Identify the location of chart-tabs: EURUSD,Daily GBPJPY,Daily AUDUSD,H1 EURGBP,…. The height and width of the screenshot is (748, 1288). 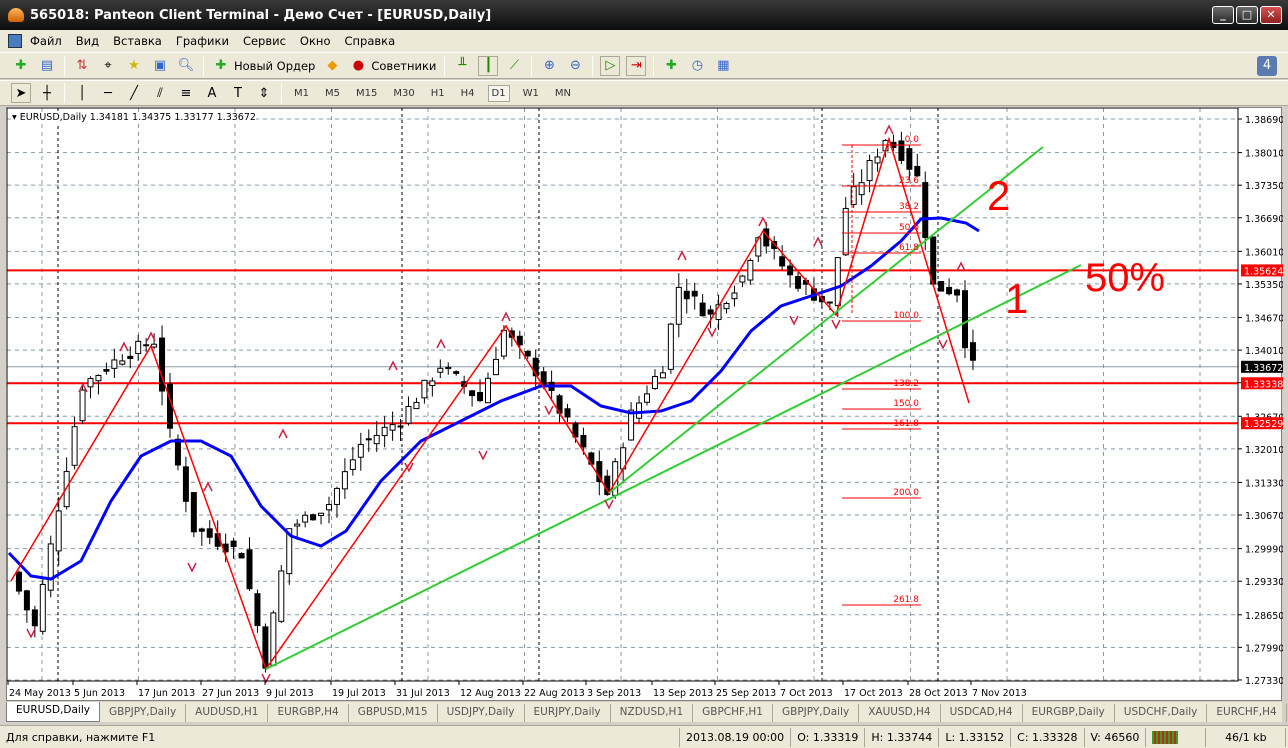
(646, 712).